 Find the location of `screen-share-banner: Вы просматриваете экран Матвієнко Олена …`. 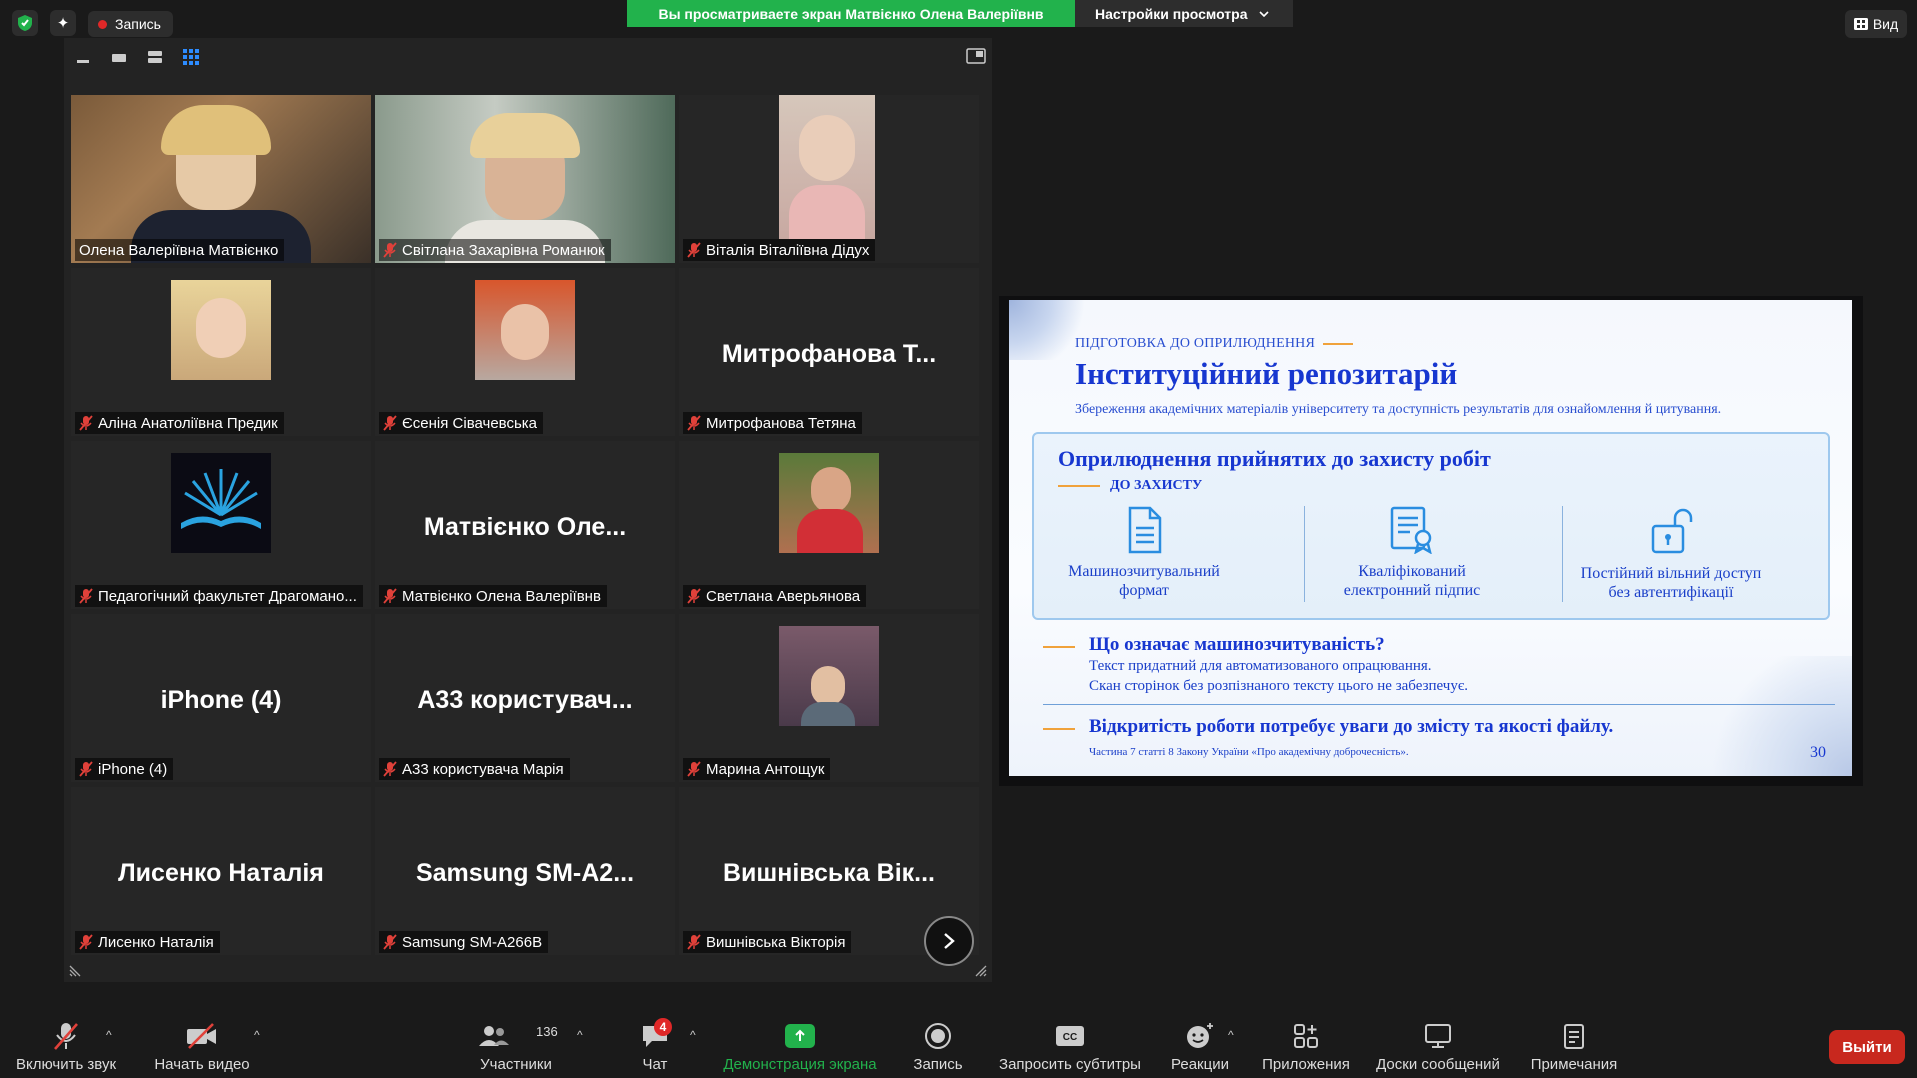

screen-share-banner: Вы просматриваете экран Матвієнко Олена … is located at coordinates (851, 13).